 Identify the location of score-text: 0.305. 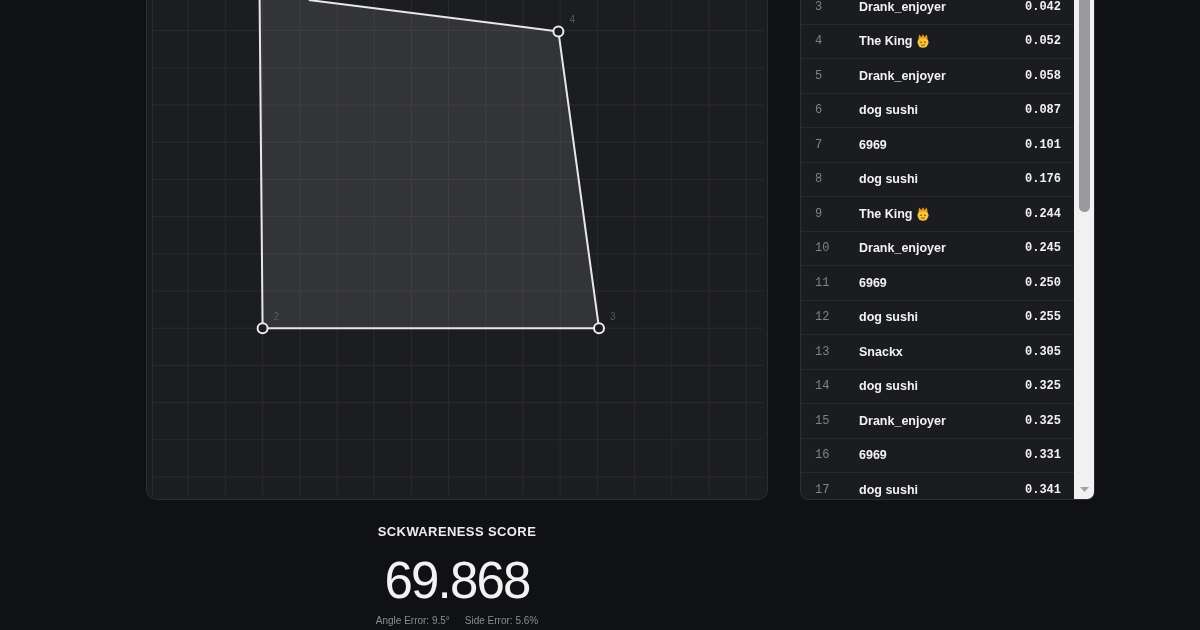
(1043, 351).